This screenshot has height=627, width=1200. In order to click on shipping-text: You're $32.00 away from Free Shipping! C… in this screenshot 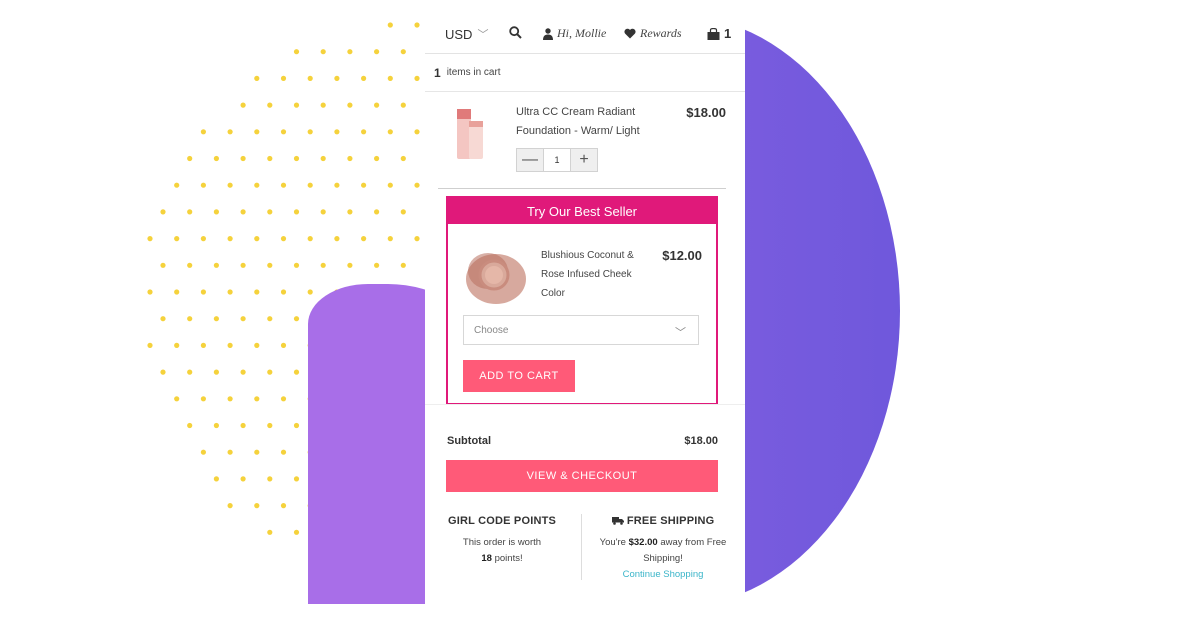, I will do `click(663, 559)`.